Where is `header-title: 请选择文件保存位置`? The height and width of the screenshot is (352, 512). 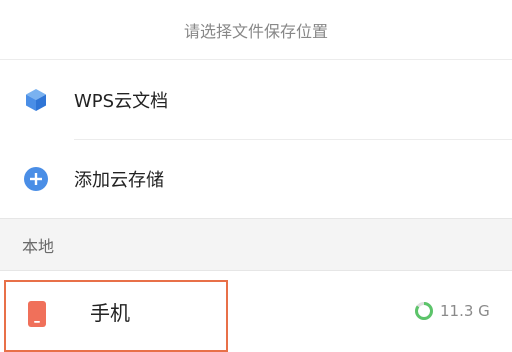 header-title: 请选择文件保存位置 is located at coordinates (255, 31).